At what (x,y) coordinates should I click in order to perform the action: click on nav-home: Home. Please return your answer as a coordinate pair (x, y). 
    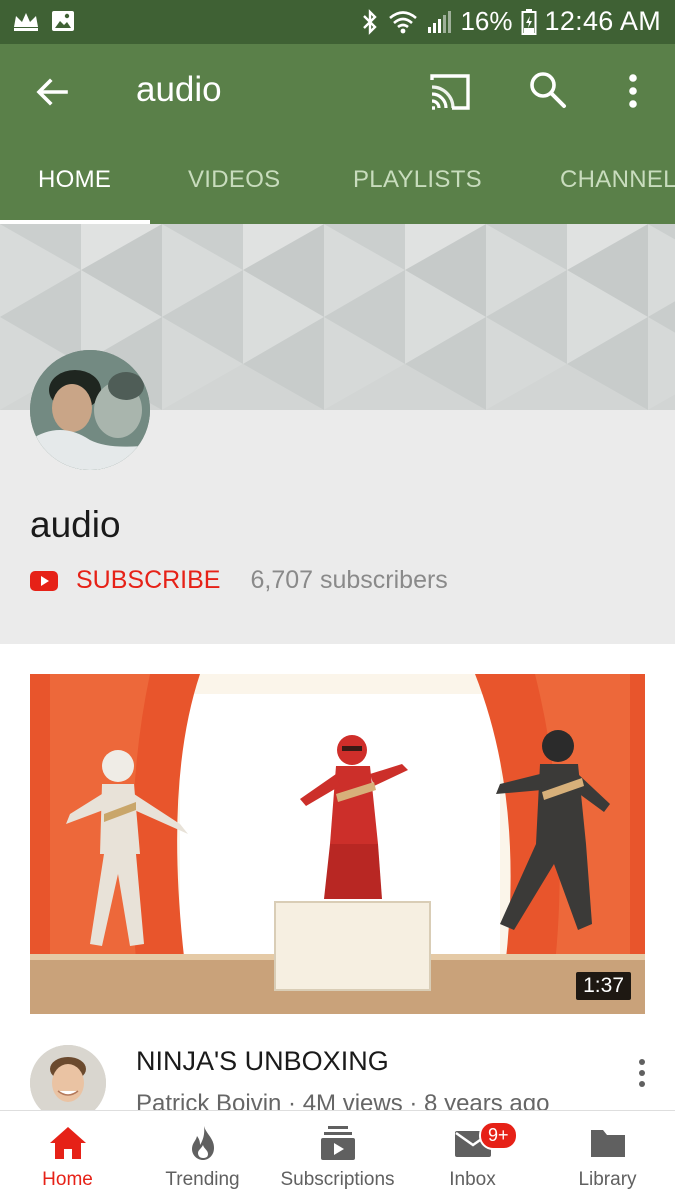
    Looking at the image, I should click on (67, 1155).